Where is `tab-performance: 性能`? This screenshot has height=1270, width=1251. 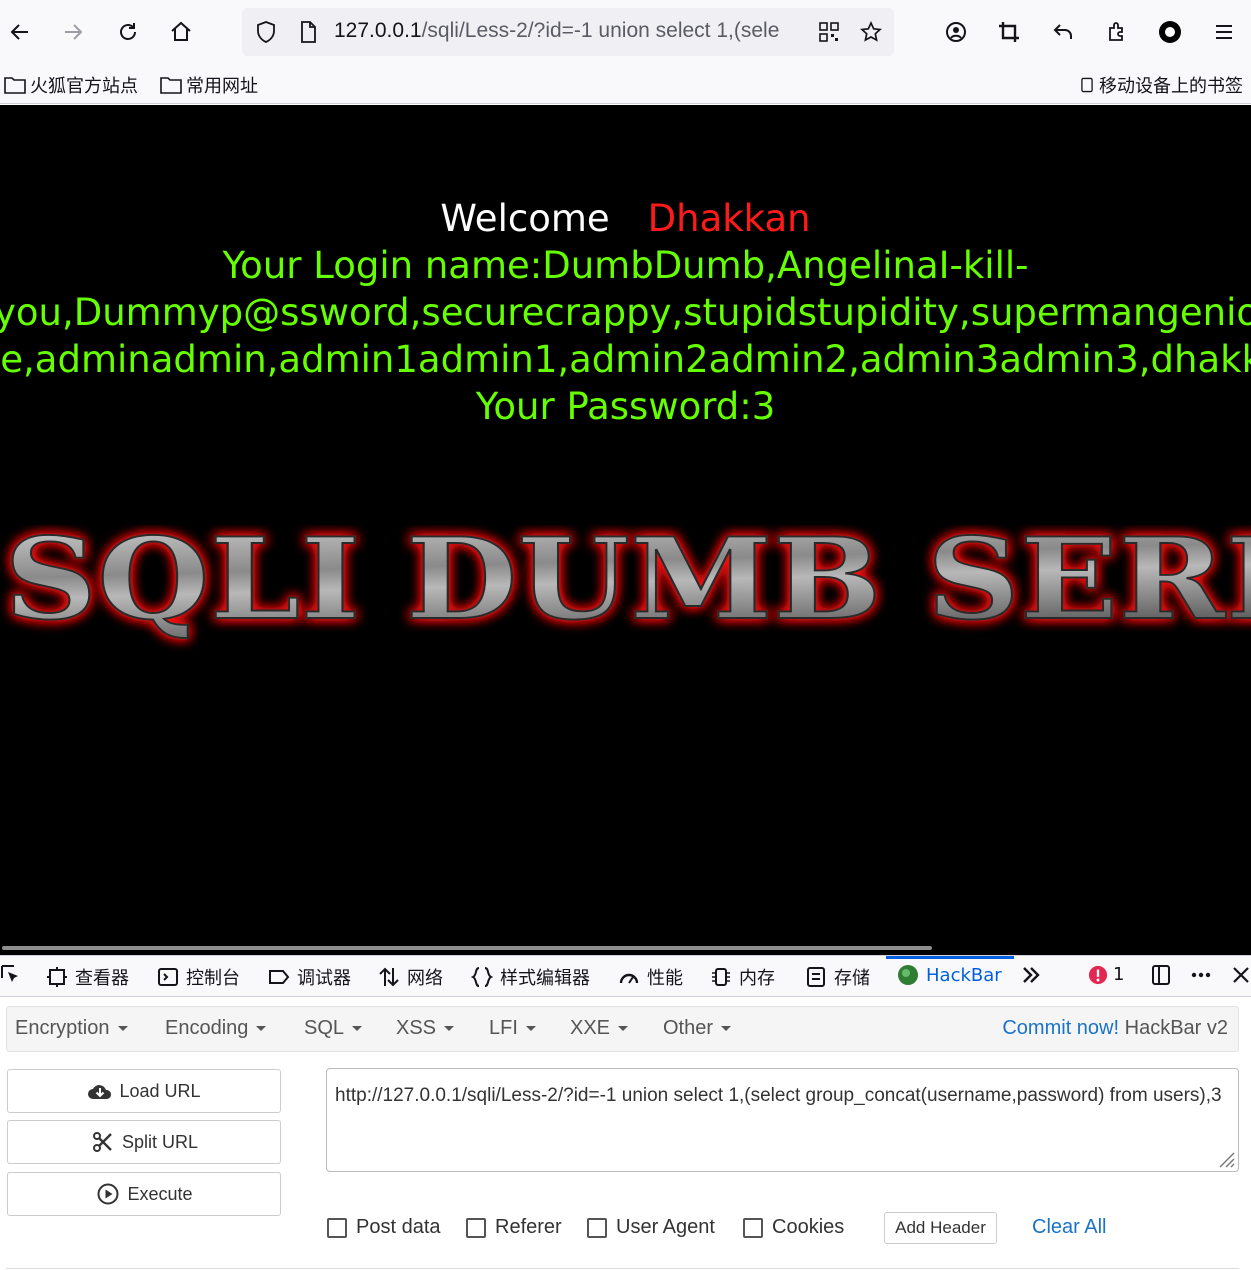 tab-performance: 性能 is located at coordinates (650, 977).